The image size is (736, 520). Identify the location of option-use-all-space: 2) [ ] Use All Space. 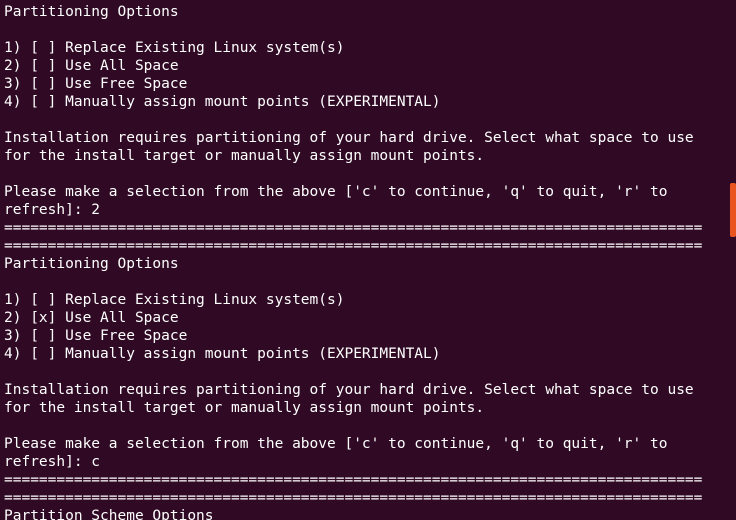
(91, 66).